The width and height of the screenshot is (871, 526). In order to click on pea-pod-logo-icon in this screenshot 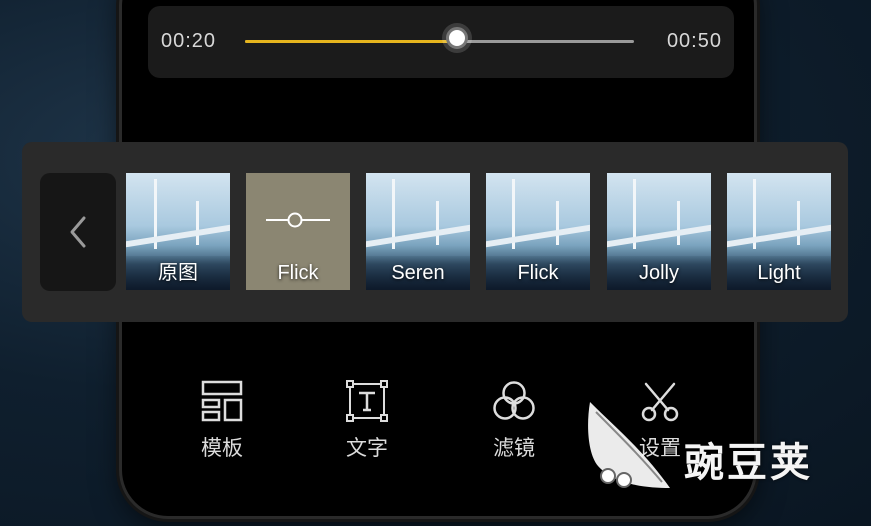, I will do `click(629, 445)`.